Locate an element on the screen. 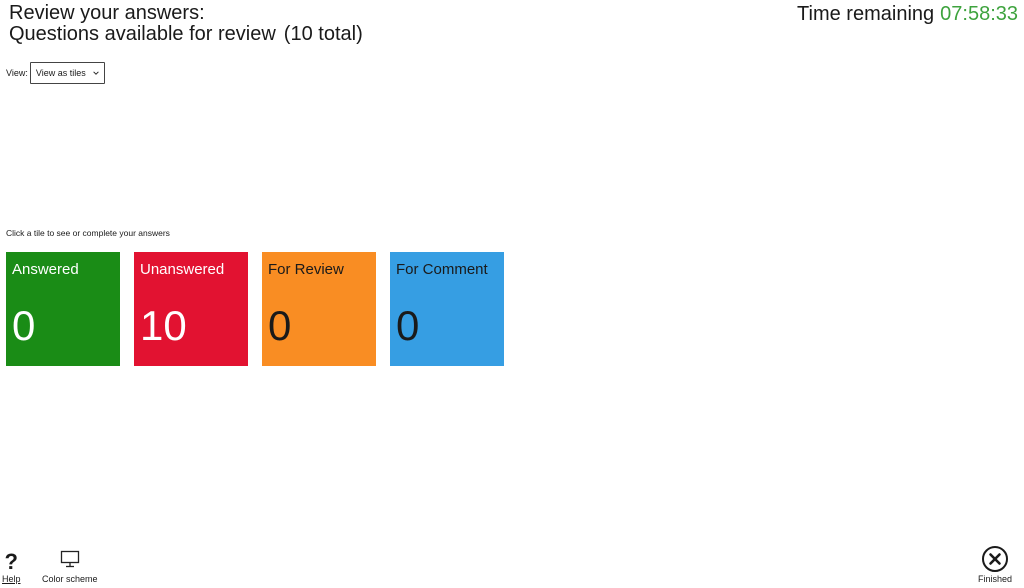 This screenshot has width=1024, height=588. tile-label: Answered is located at coordinates (45, 269).